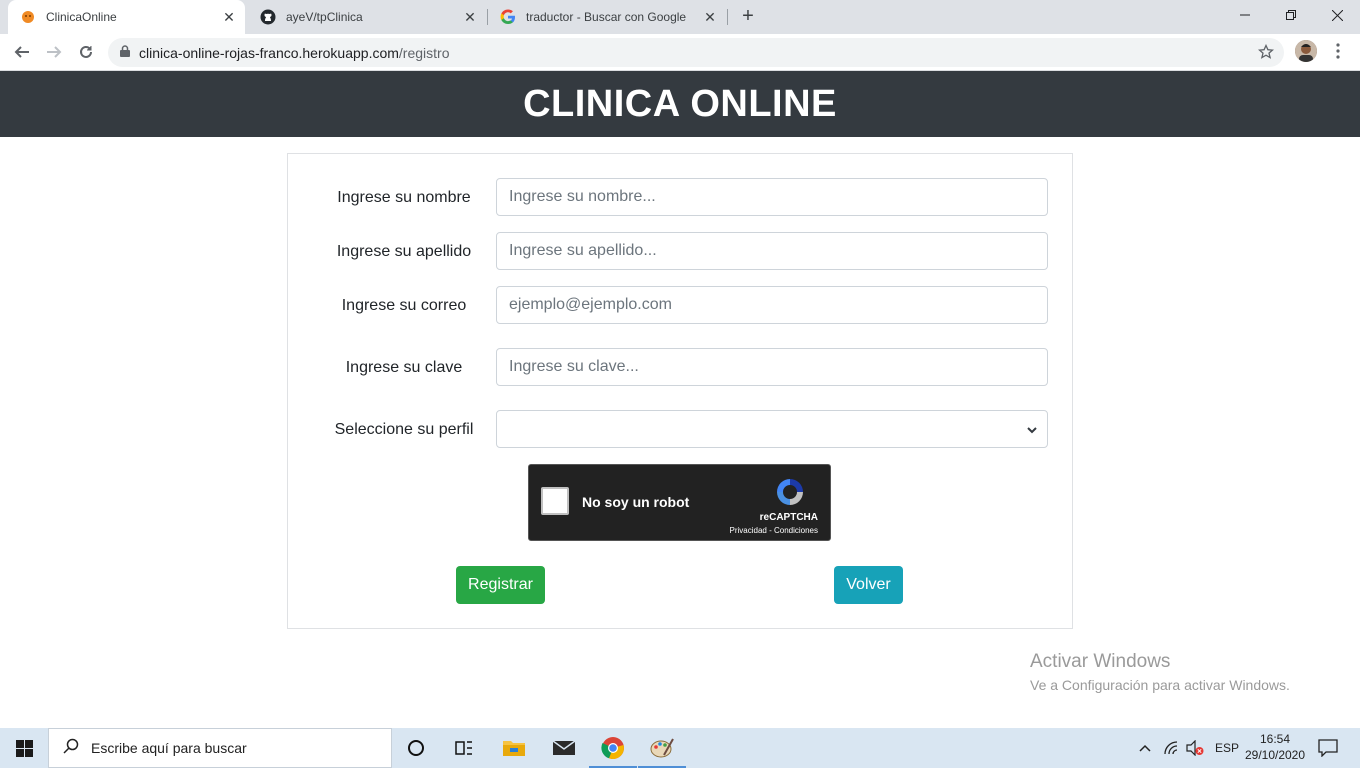 This screenshot has width=1360, height=768. What do you see at coordinates (1306, 51) in the screenshot?
I see `profile-avatar` at bounding box center [1306, 51].